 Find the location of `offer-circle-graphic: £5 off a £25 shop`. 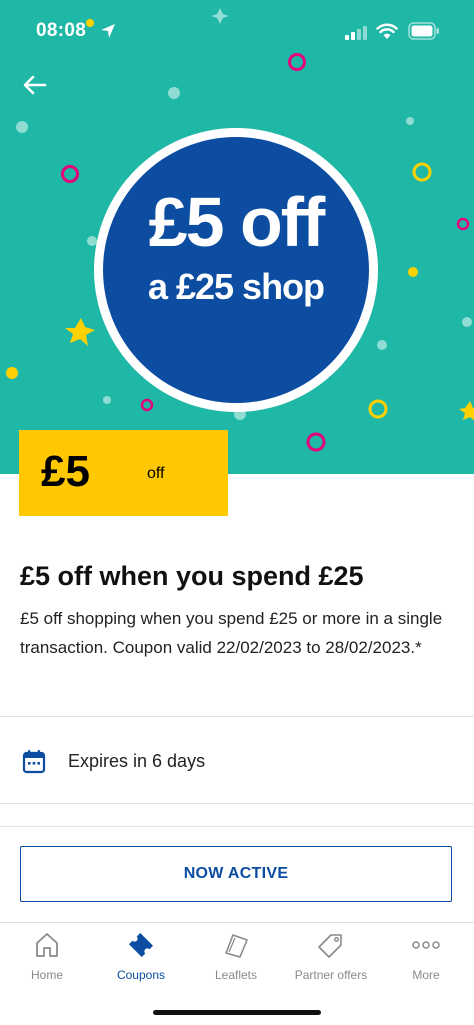

offer-circle-graphic: £5 off a £25 shop is located at coordinates (236, 270).